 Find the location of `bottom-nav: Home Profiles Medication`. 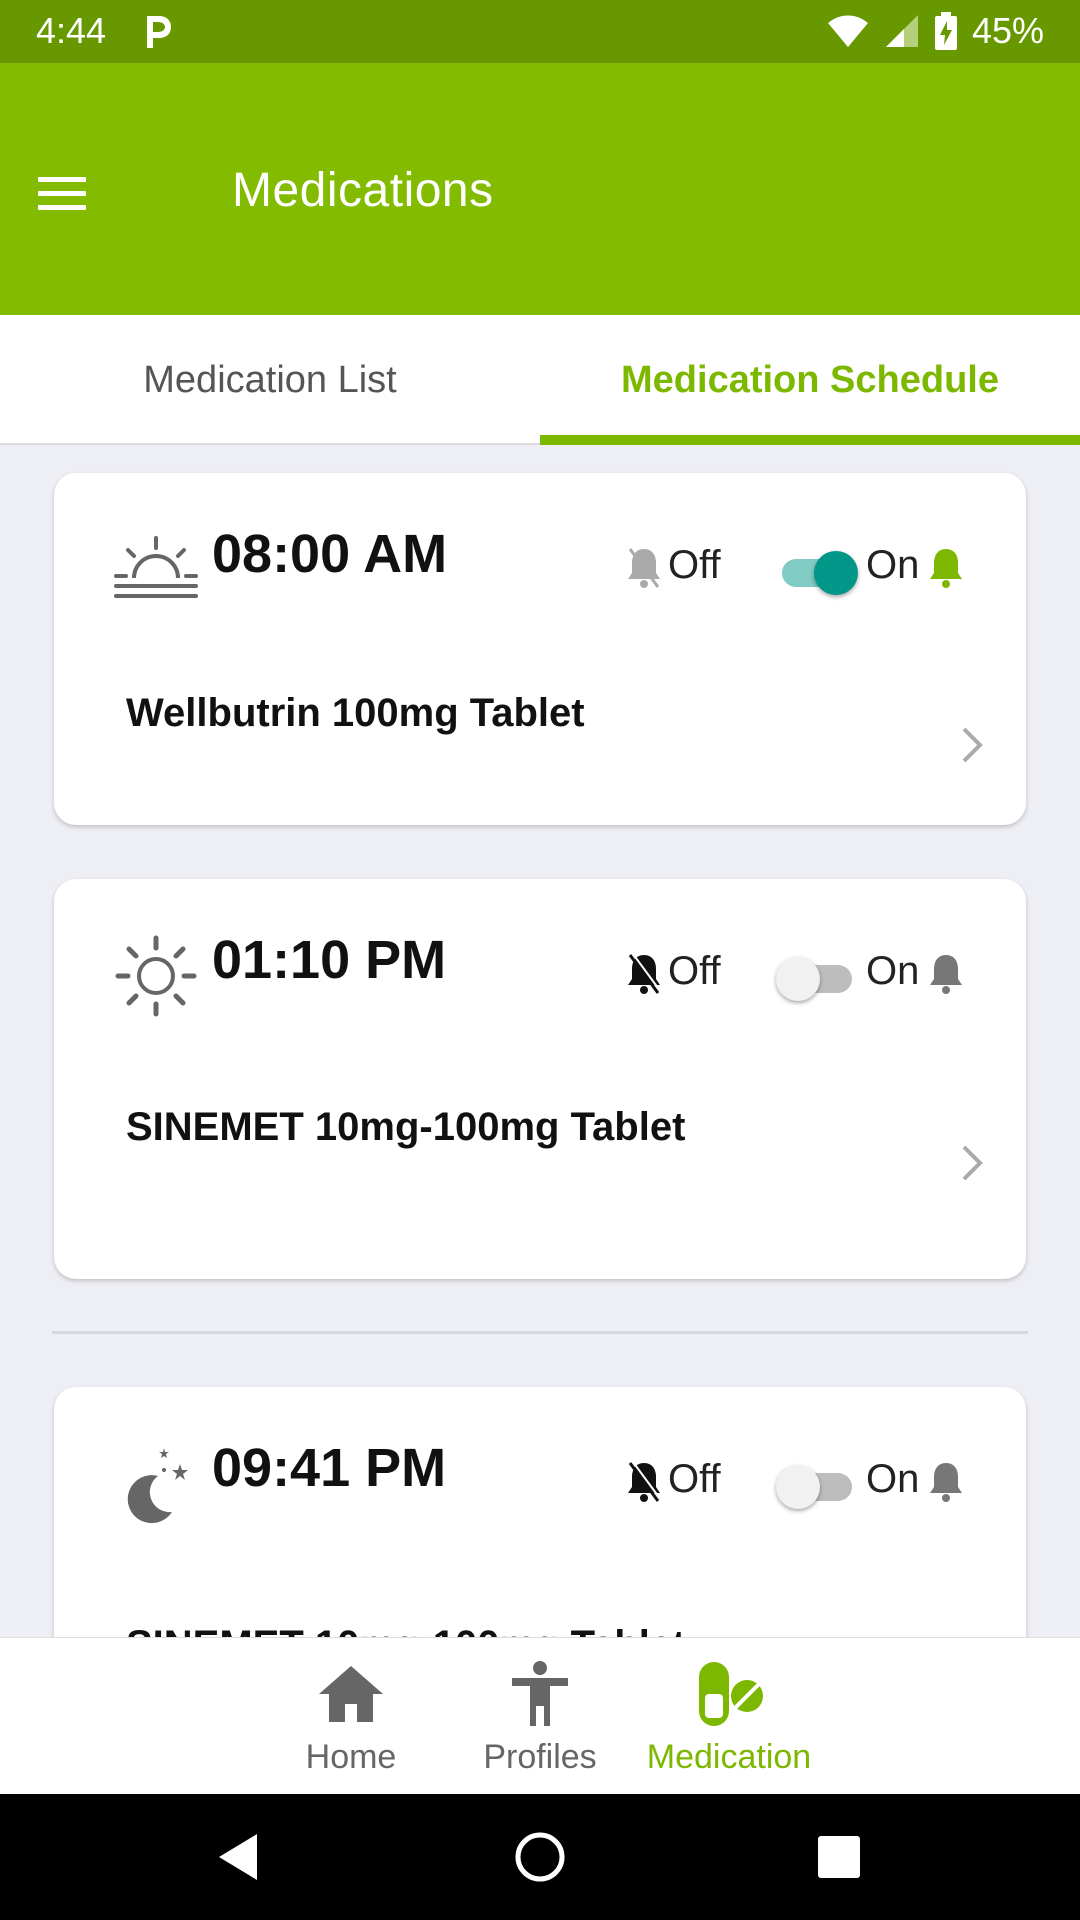

bottom-nav: Home Profiles Medication is located at coordinates (540, 1715).